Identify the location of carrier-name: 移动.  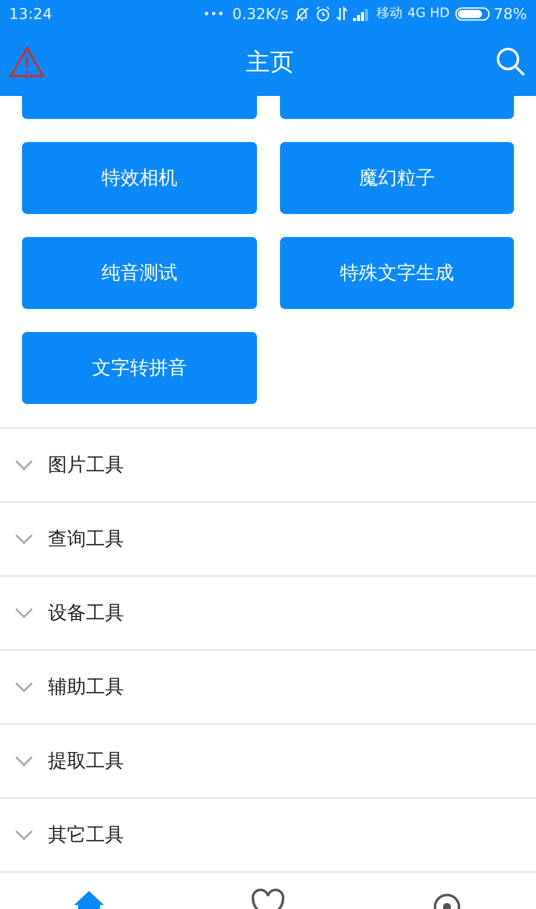
(389, 14).